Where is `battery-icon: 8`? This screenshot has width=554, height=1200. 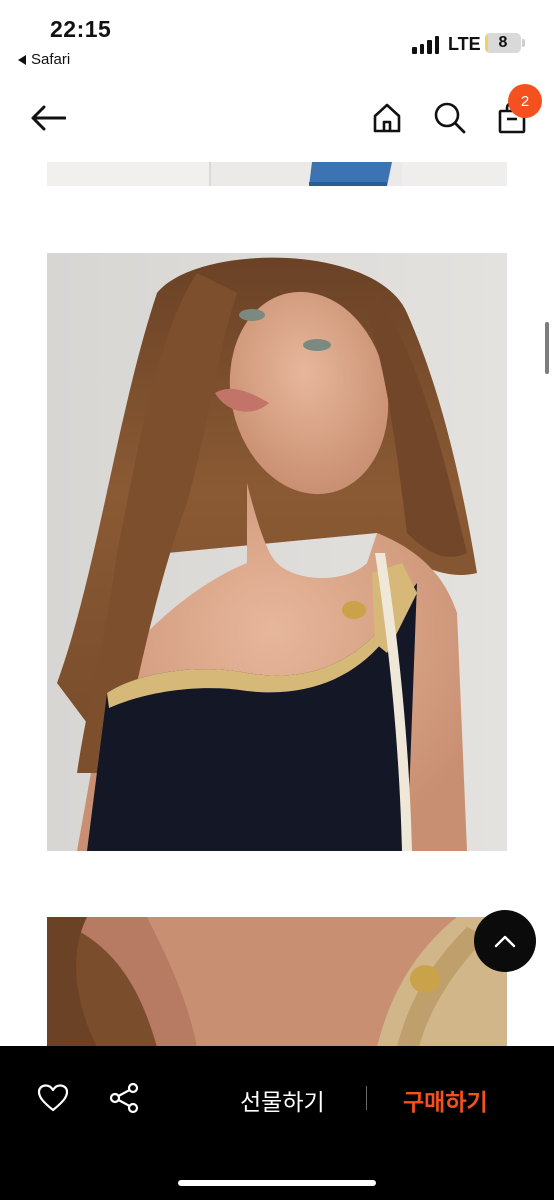
battery-icon: 8 is located at coordinates (503, 43).